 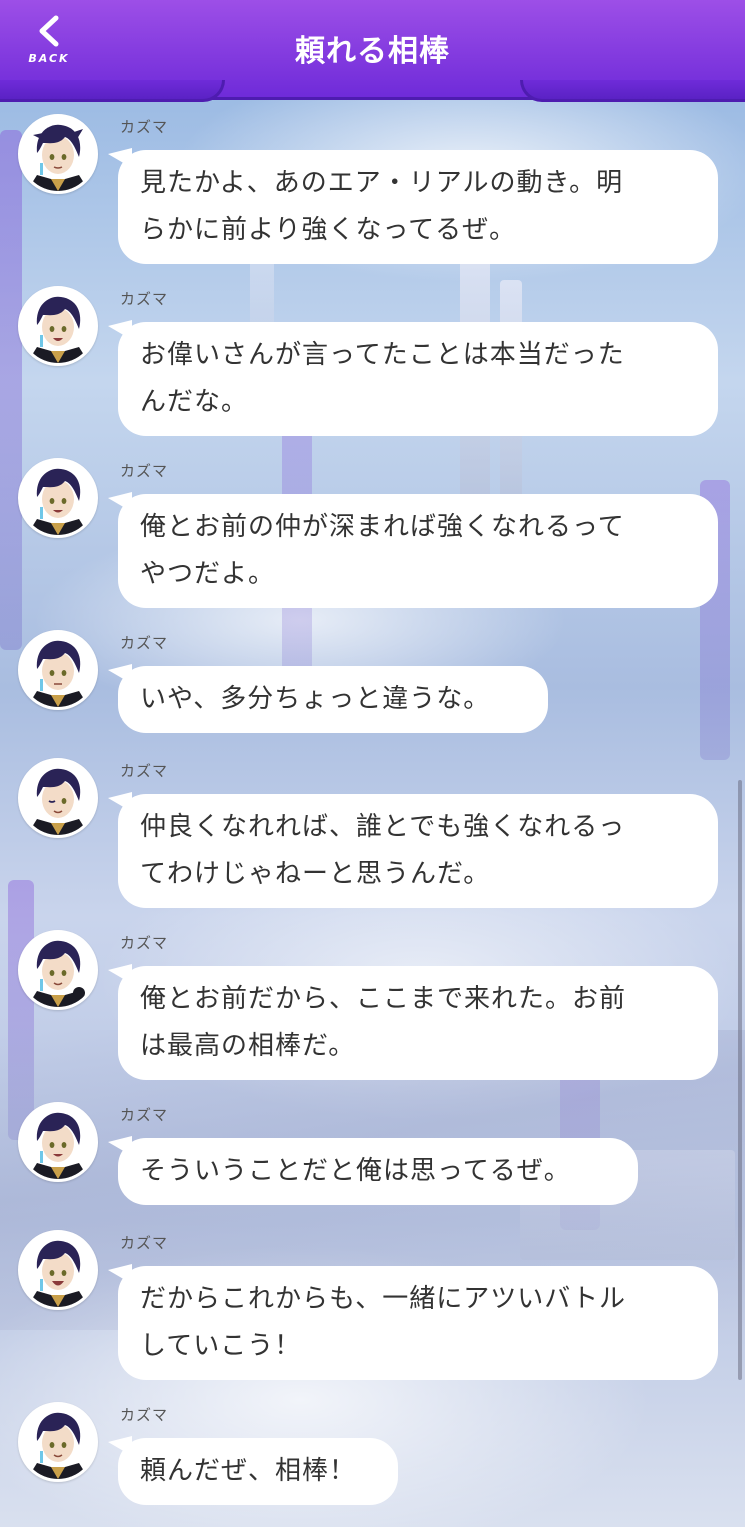 I want to click on message-bubble: 俺とお前の仲が深まれば強くなれるって やつだよ。, so click(x=418, y=551).